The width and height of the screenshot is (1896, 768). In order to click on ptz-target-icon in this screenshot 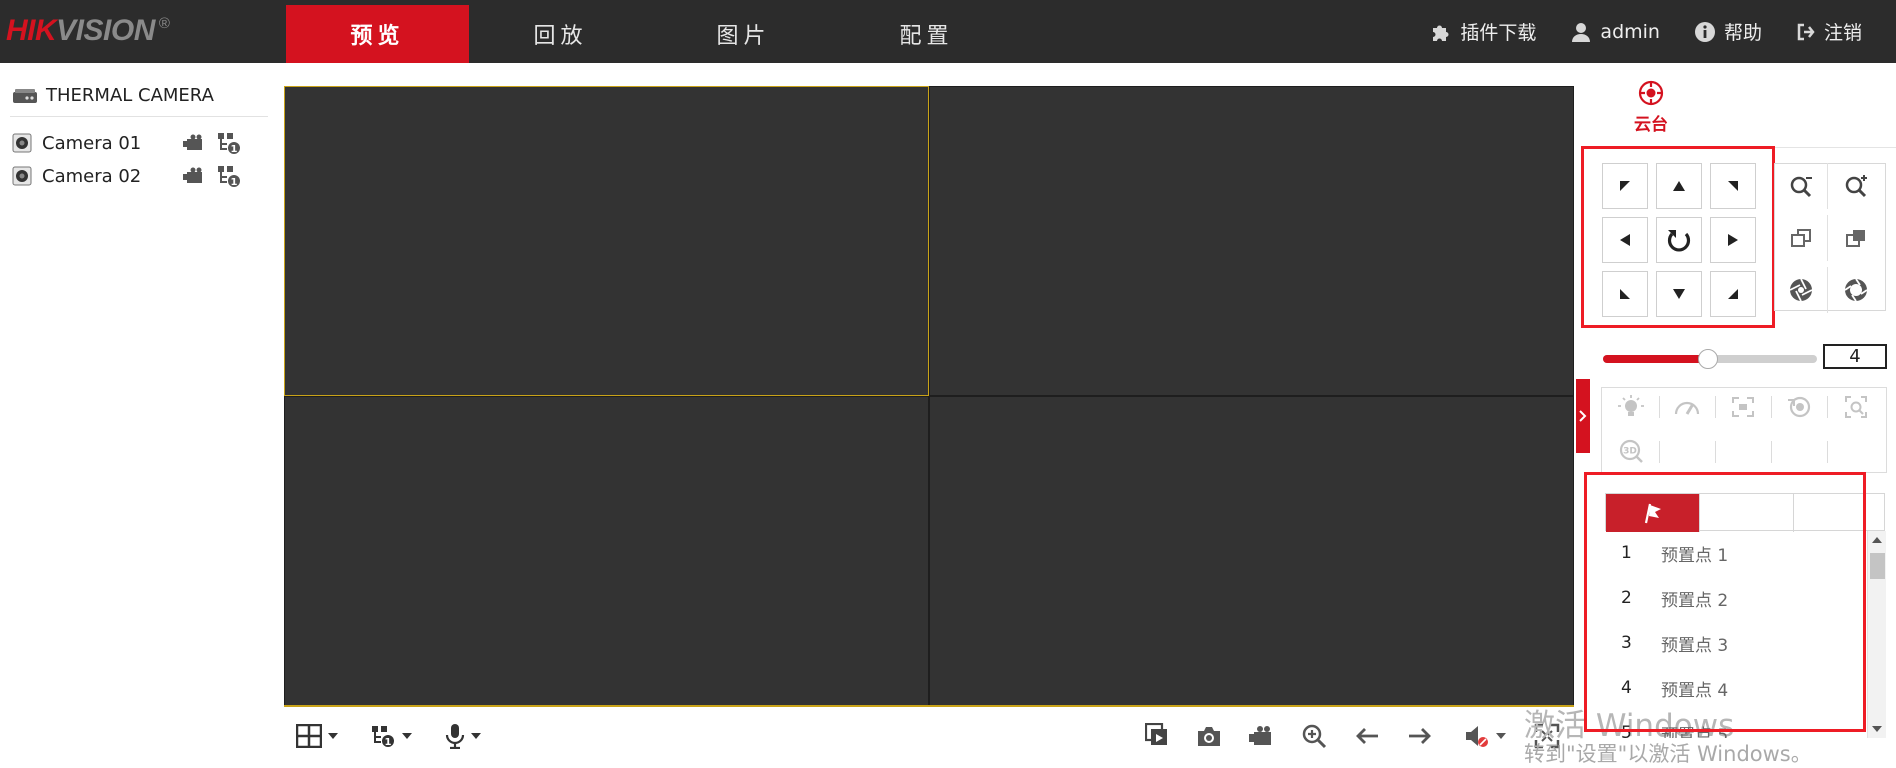, I will do `click(1651, 93)`.